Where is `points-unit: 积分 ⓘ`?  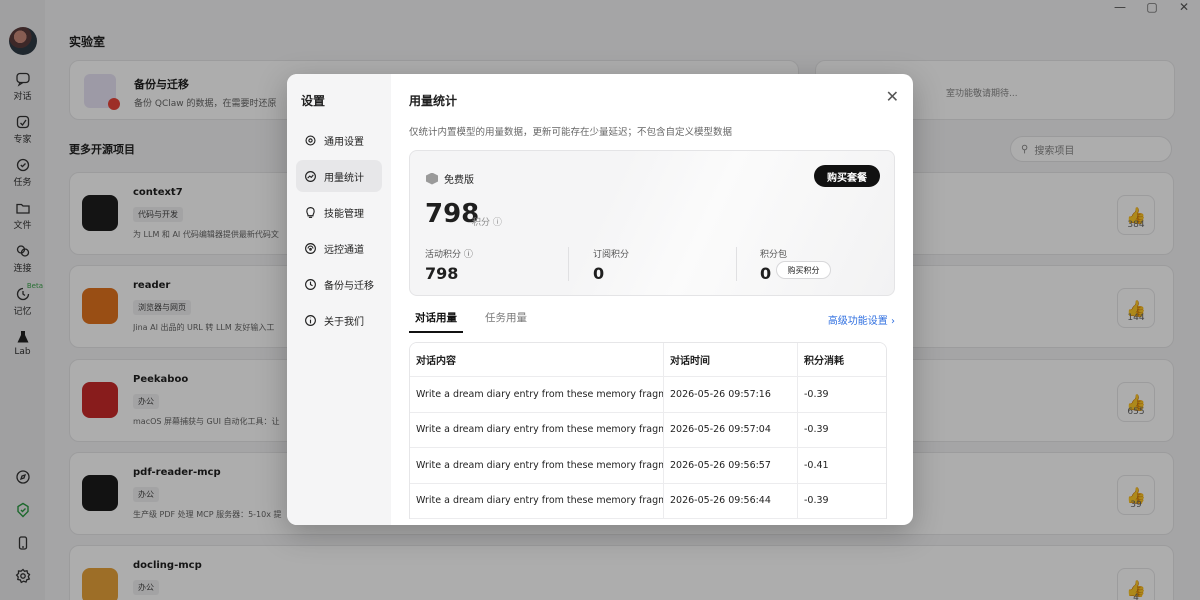
points-unit: 积分 ⓘ is located at coordinates (487, 221).